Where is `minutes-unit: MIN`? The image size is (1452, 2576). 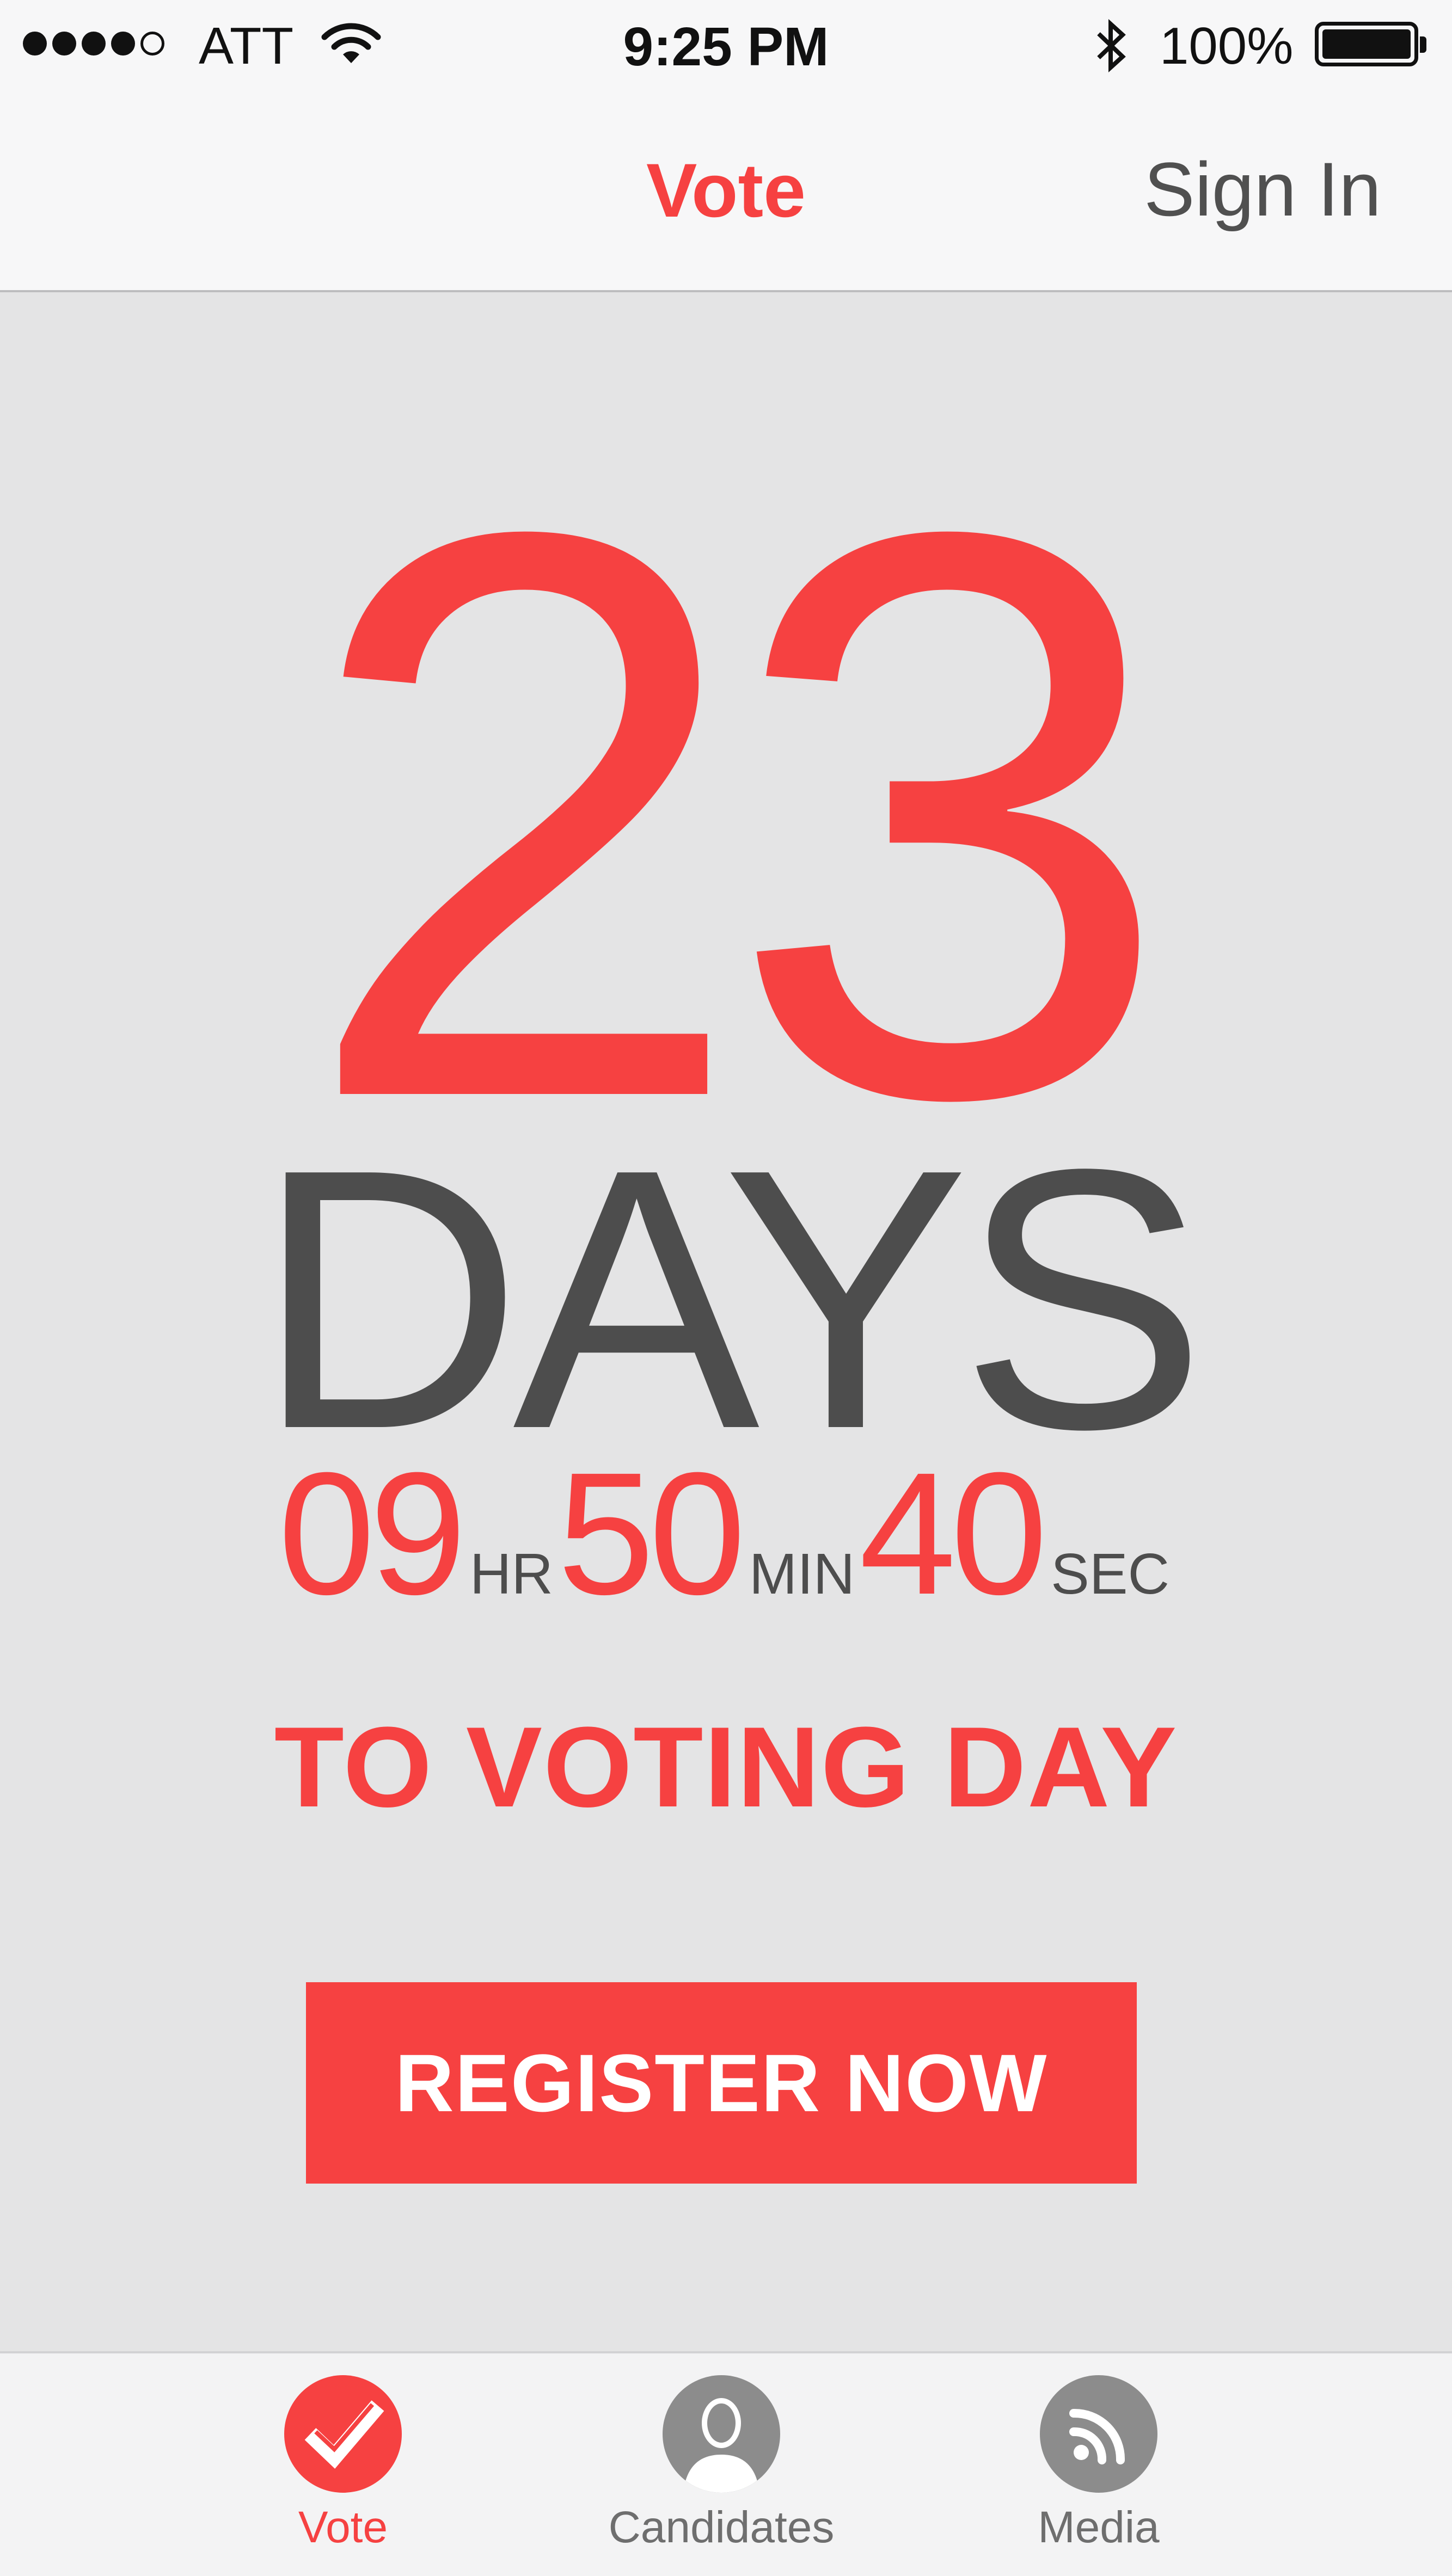 minutes-unit: MIN is located at coordinates (802, 1574).